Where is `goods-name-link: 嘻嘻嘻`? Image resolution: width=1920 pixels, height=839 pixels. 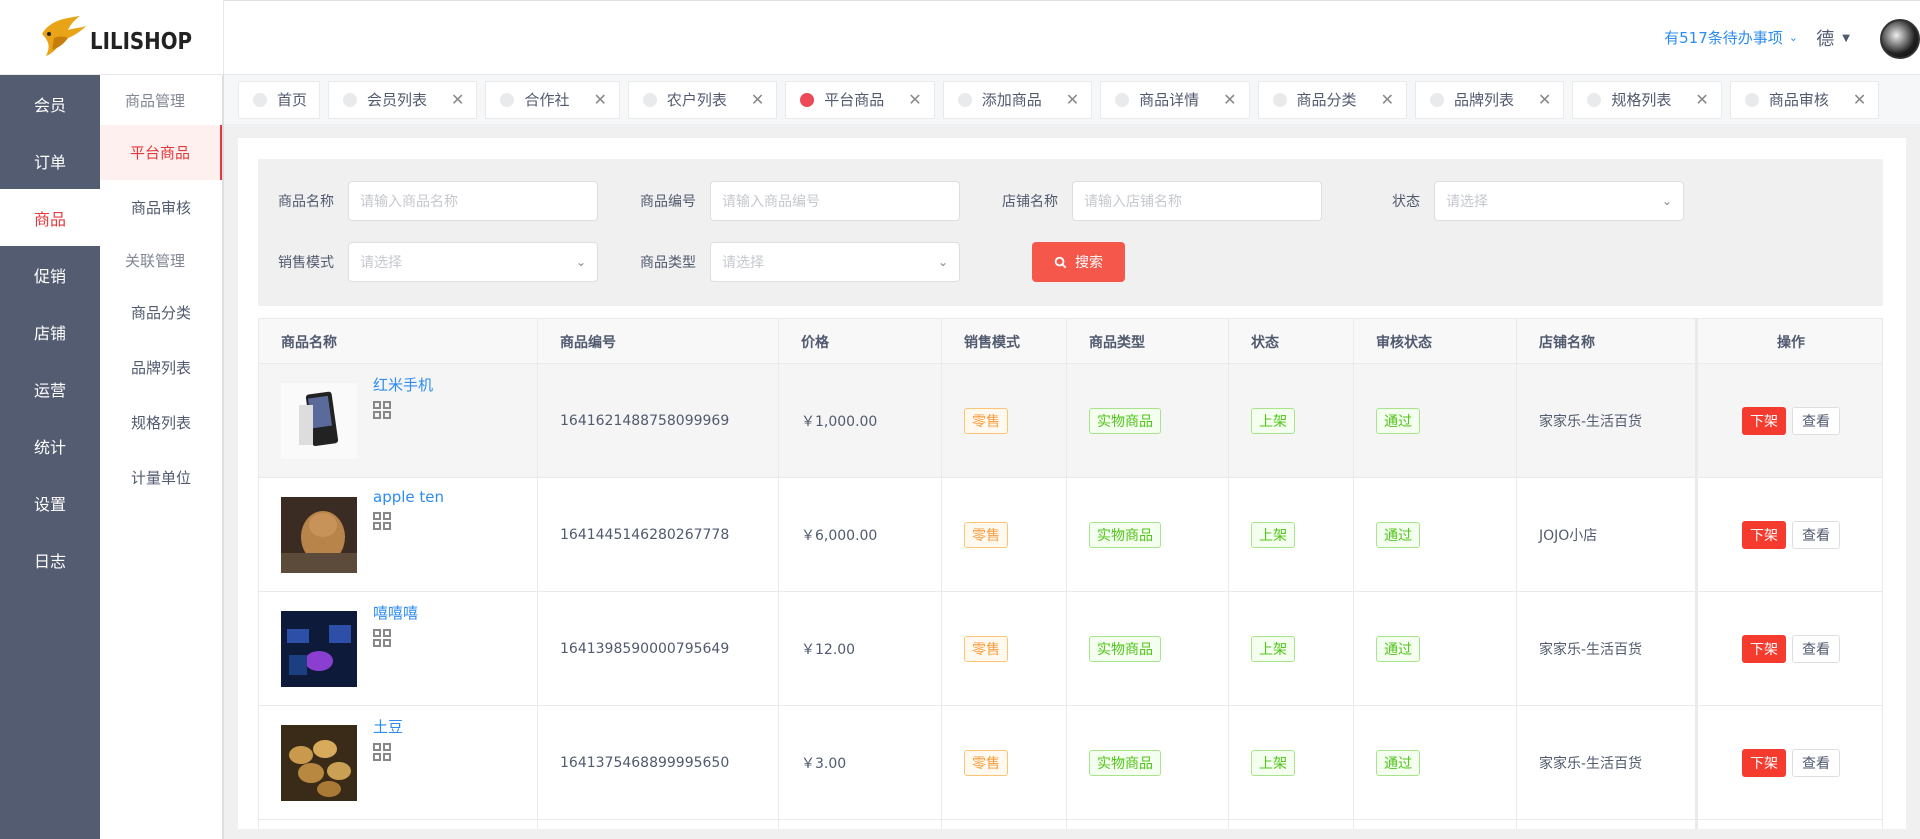
goods-name-link: 嘻嘻嘻 is located at coordinates (395, 612).